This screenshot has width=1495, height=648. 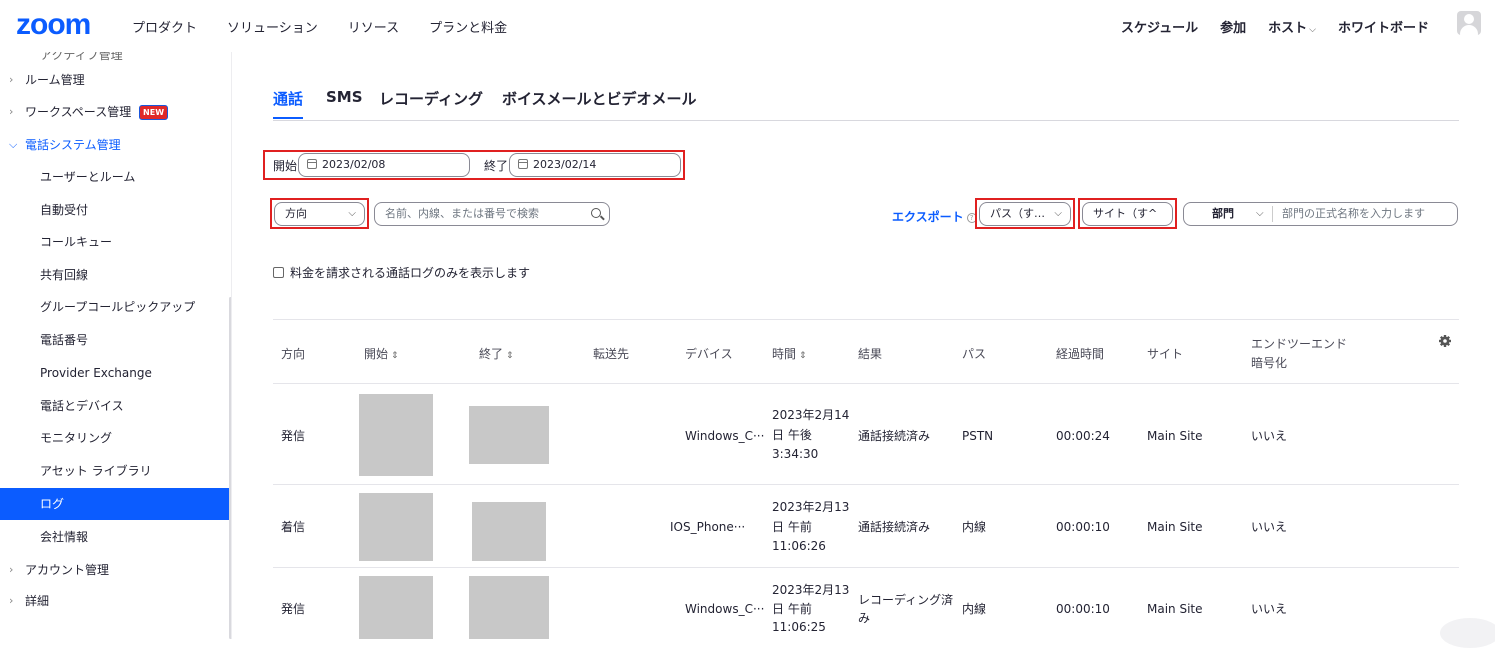 What do you see at coordinates (344, 101) in the screenshot?
I see `tab-sms: SMS` at bounding box center [344, 101].